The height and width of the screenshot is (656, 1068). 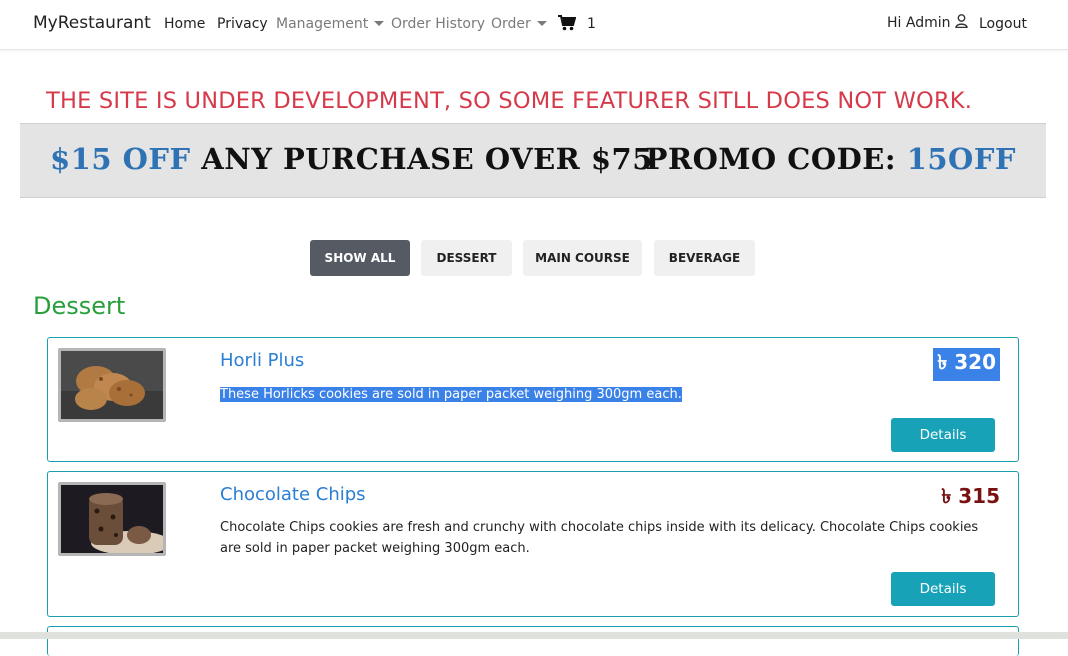 I want to click on user-greeting-label: Hi Admin, so click(x=919, y=23).